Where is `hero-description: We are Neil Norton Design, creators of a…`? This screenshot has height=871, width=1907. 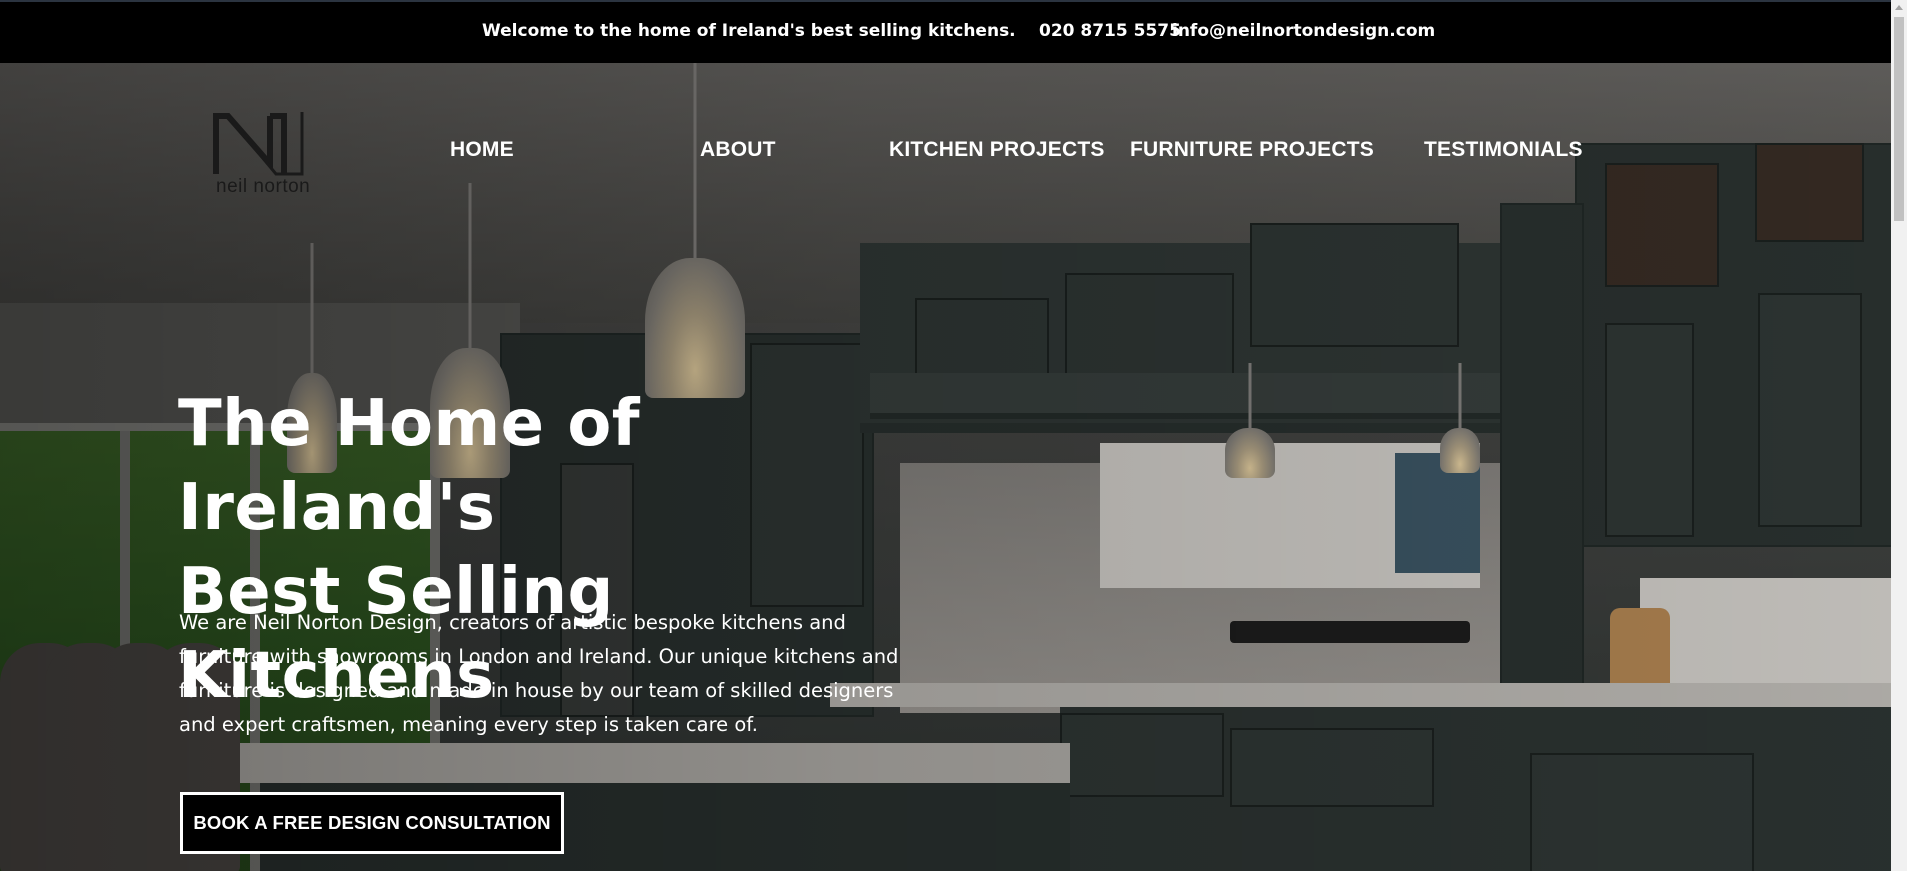 hero-description: We are Neil Norton Design, creators of a… is located at coordinates (539, 673).